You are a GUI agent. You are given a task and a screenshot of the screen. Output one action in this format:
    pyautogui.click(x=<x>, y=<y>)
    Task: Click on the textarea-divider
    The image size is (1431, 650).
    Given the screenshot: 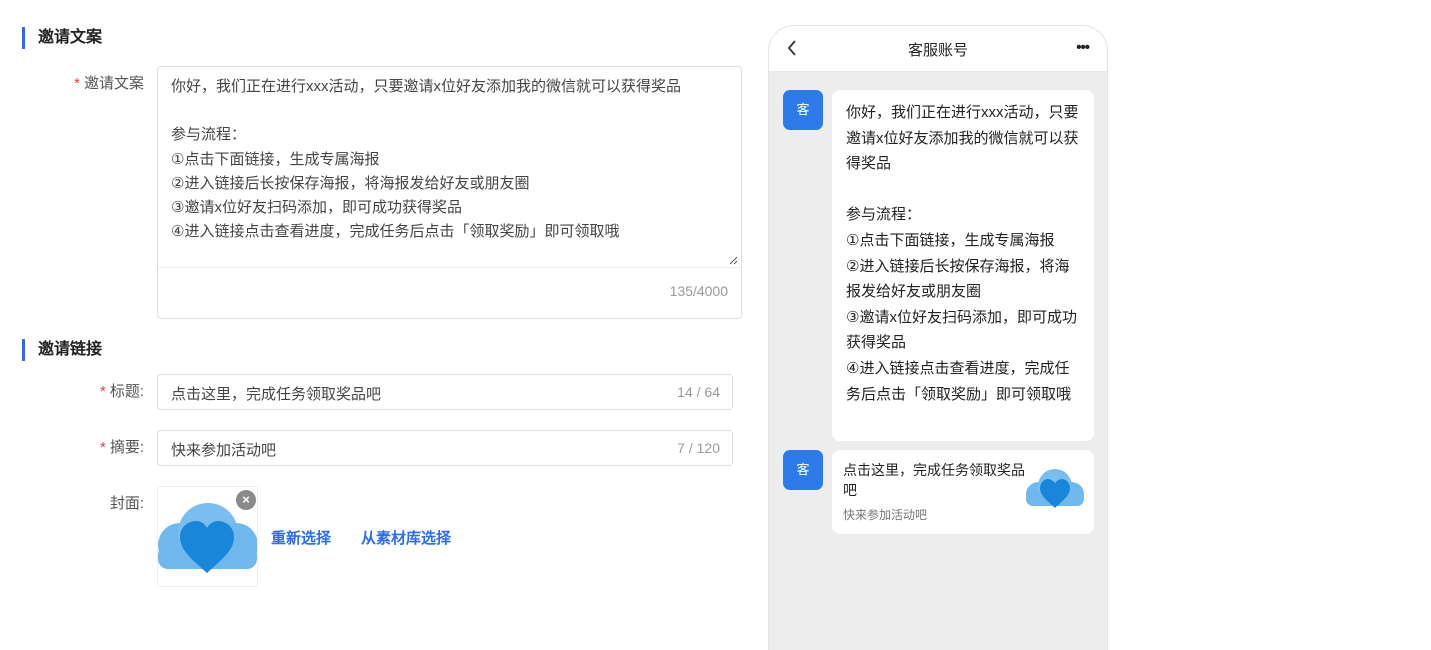 What is the action you would take?
    pyautogui.click(x=449, y=267)
    